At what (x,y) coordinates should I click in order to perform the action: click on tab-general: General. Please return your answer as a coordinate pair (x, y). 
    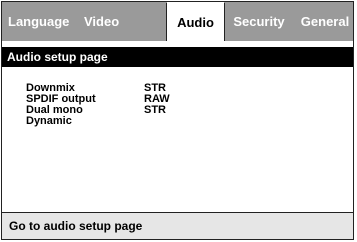
    Looking at the image, I should click on (325, 21).